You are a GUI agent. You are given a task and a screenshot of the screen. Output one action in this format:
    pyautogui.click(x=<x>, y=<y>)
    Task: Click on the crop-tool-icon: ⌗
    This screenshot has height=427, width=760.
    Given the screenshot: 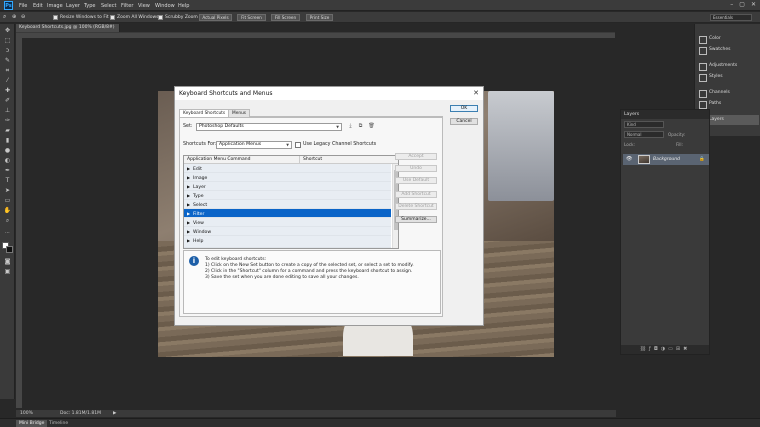 What is the action you would take?
    pyautogui.click(x=7, y=71)
    